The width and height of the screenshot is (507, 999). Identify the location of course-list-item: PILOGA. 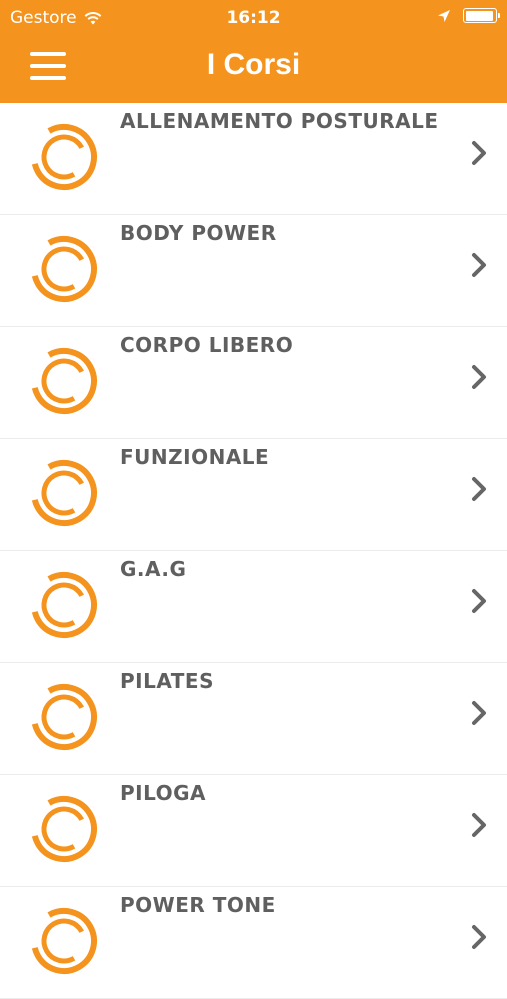
(253, 831).